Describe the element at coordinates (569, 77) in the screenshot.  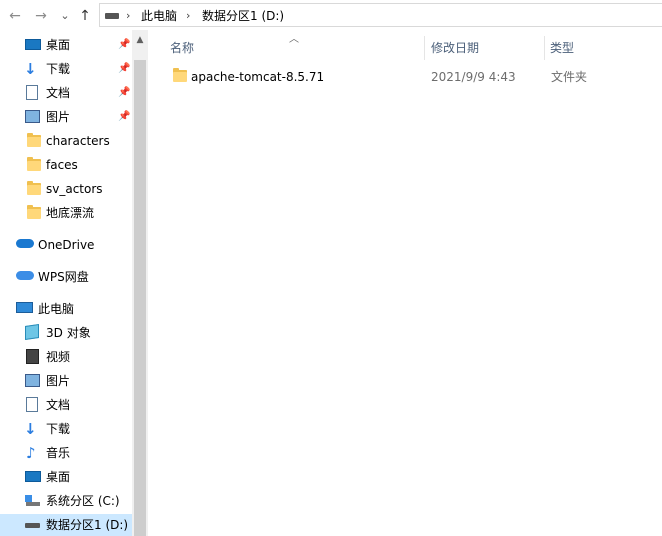
I see `file-type: 文件夹` at that location.